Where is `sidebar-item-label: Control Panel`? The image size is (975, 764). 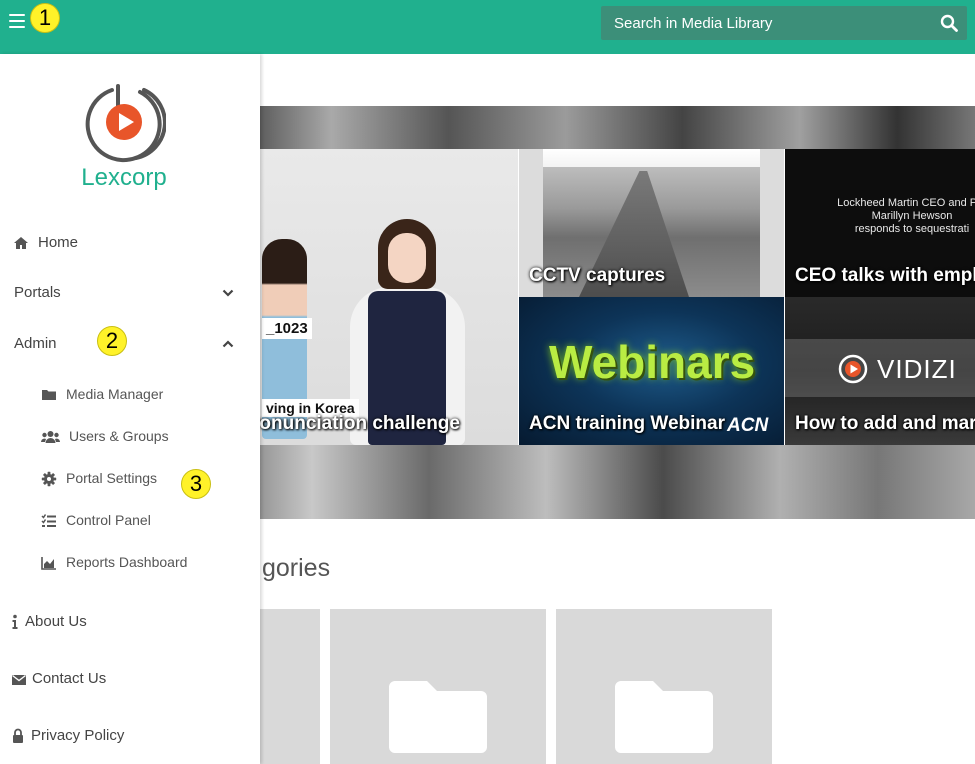 sidebar-item-label: Control Panel is located at coordinates (108, 520).